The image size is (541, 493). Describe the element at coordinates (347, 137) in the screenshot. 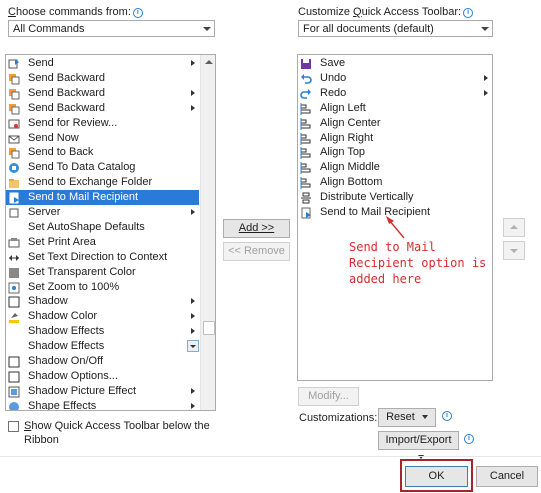

I see `toolbar-command-item-label: Align Right` at that location.